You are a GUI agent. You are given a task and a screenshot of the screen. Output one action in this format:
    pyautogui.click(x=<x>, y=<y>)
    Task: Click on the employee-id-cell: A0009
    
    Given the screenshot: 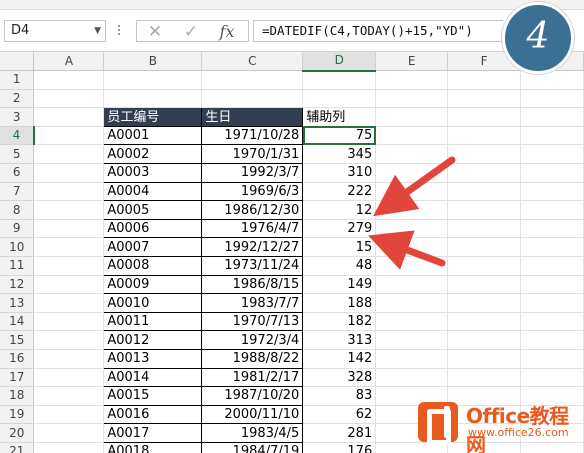 What is the action you would take?
    pyautogui.click(x=153, y=284)
    